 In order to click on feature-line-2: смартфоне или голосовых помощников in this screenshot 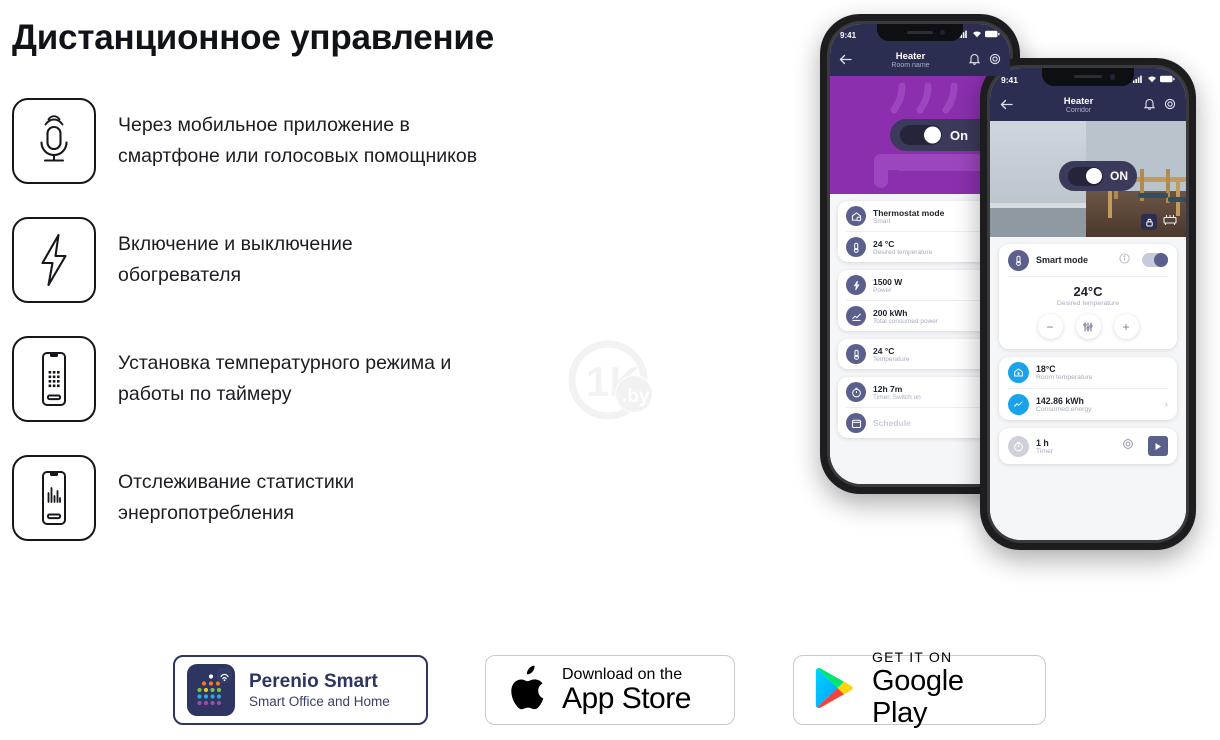, I will do `click(298, 156)`.